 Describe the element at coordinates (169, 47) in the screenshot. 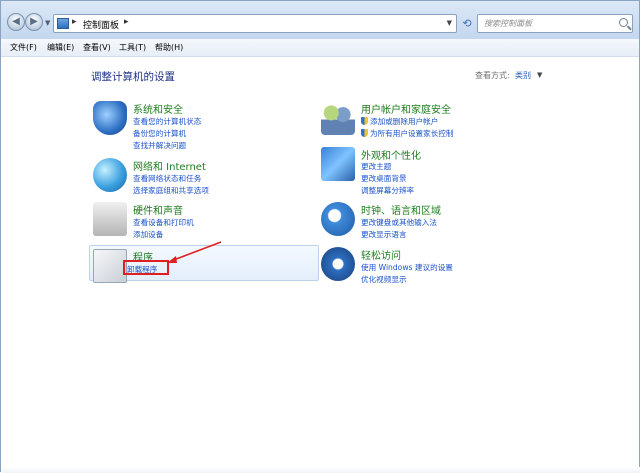

I see `menu-help: 帮助(H)` at that location.